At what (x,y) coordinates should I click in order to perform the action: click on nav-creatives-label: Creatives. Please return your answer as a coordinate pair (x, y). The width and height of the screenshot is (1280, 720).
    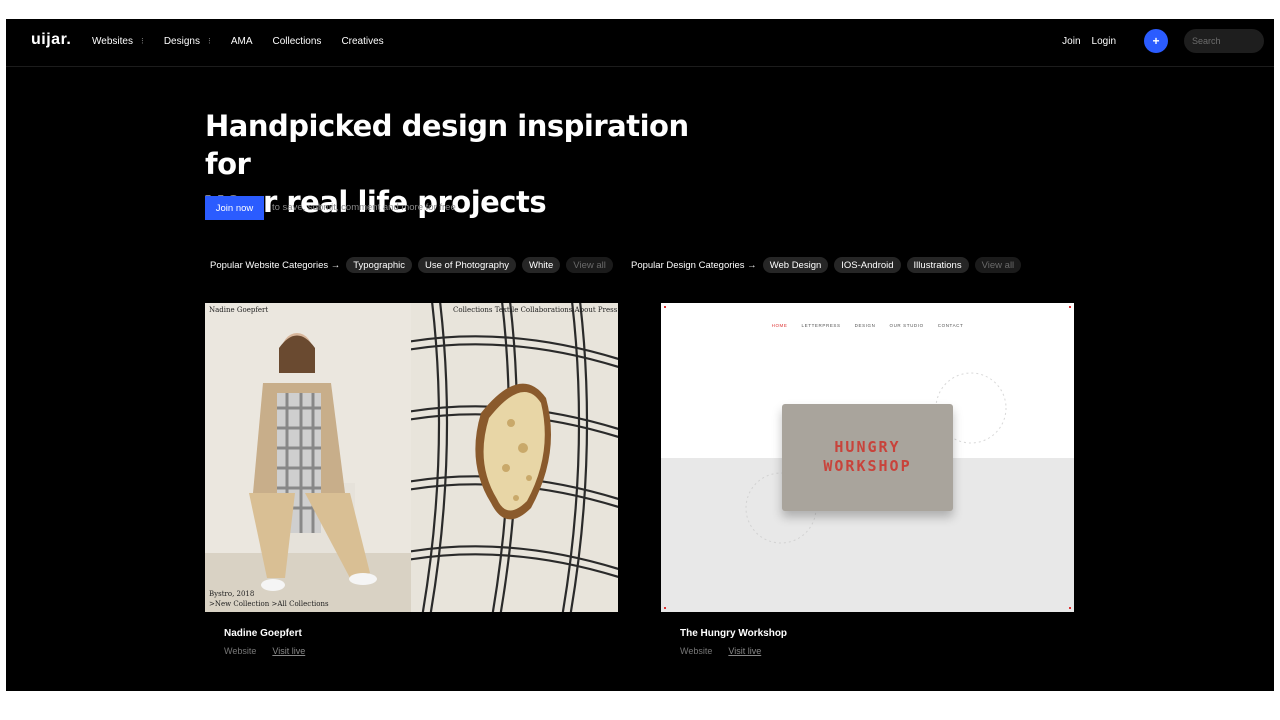
    Looking at the image, I should click on (362, 41).